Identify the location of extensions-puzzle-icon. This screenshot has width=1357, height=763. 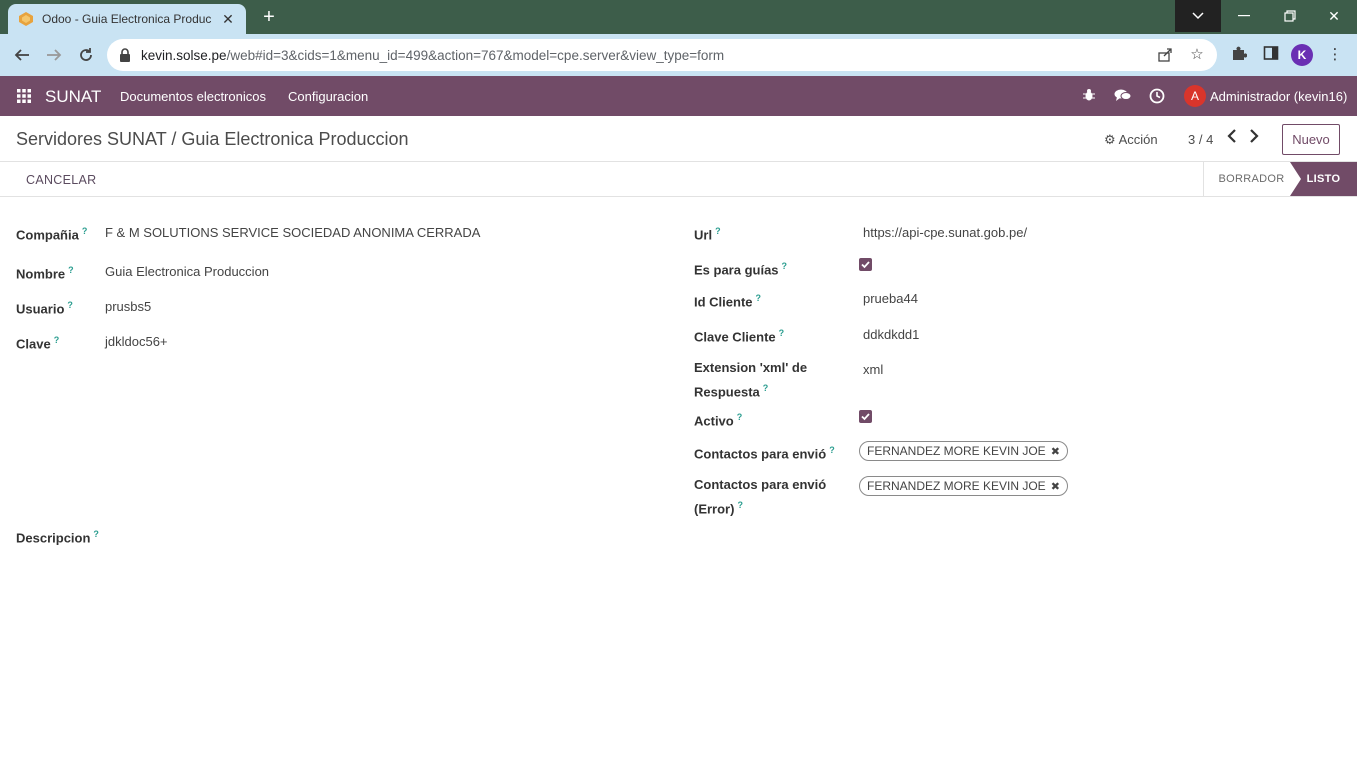
(1239, 55).